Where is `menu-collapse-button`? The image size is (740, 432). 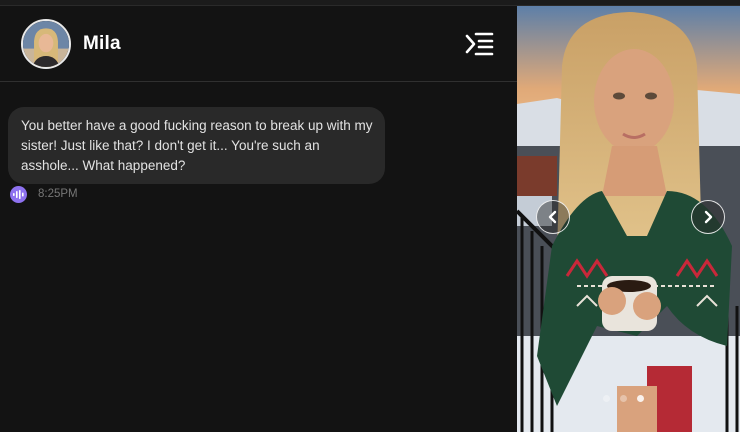
menu-collapse-button is located at coordinates (480, 44).